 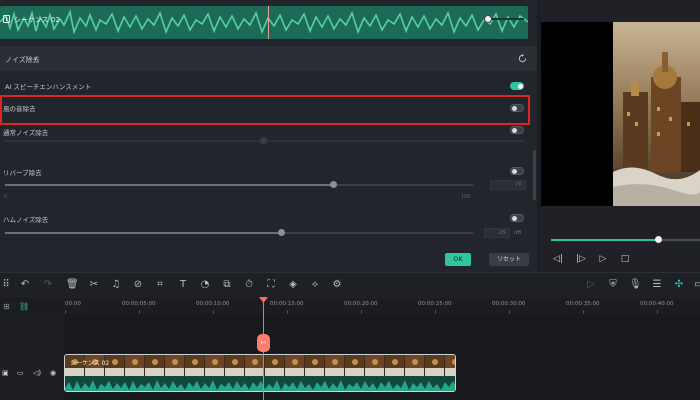 What do you see at coordinates (517, 218) in the screenshot?
I see `hum-noise-removal-toggle` at bounding box center [517, 218].